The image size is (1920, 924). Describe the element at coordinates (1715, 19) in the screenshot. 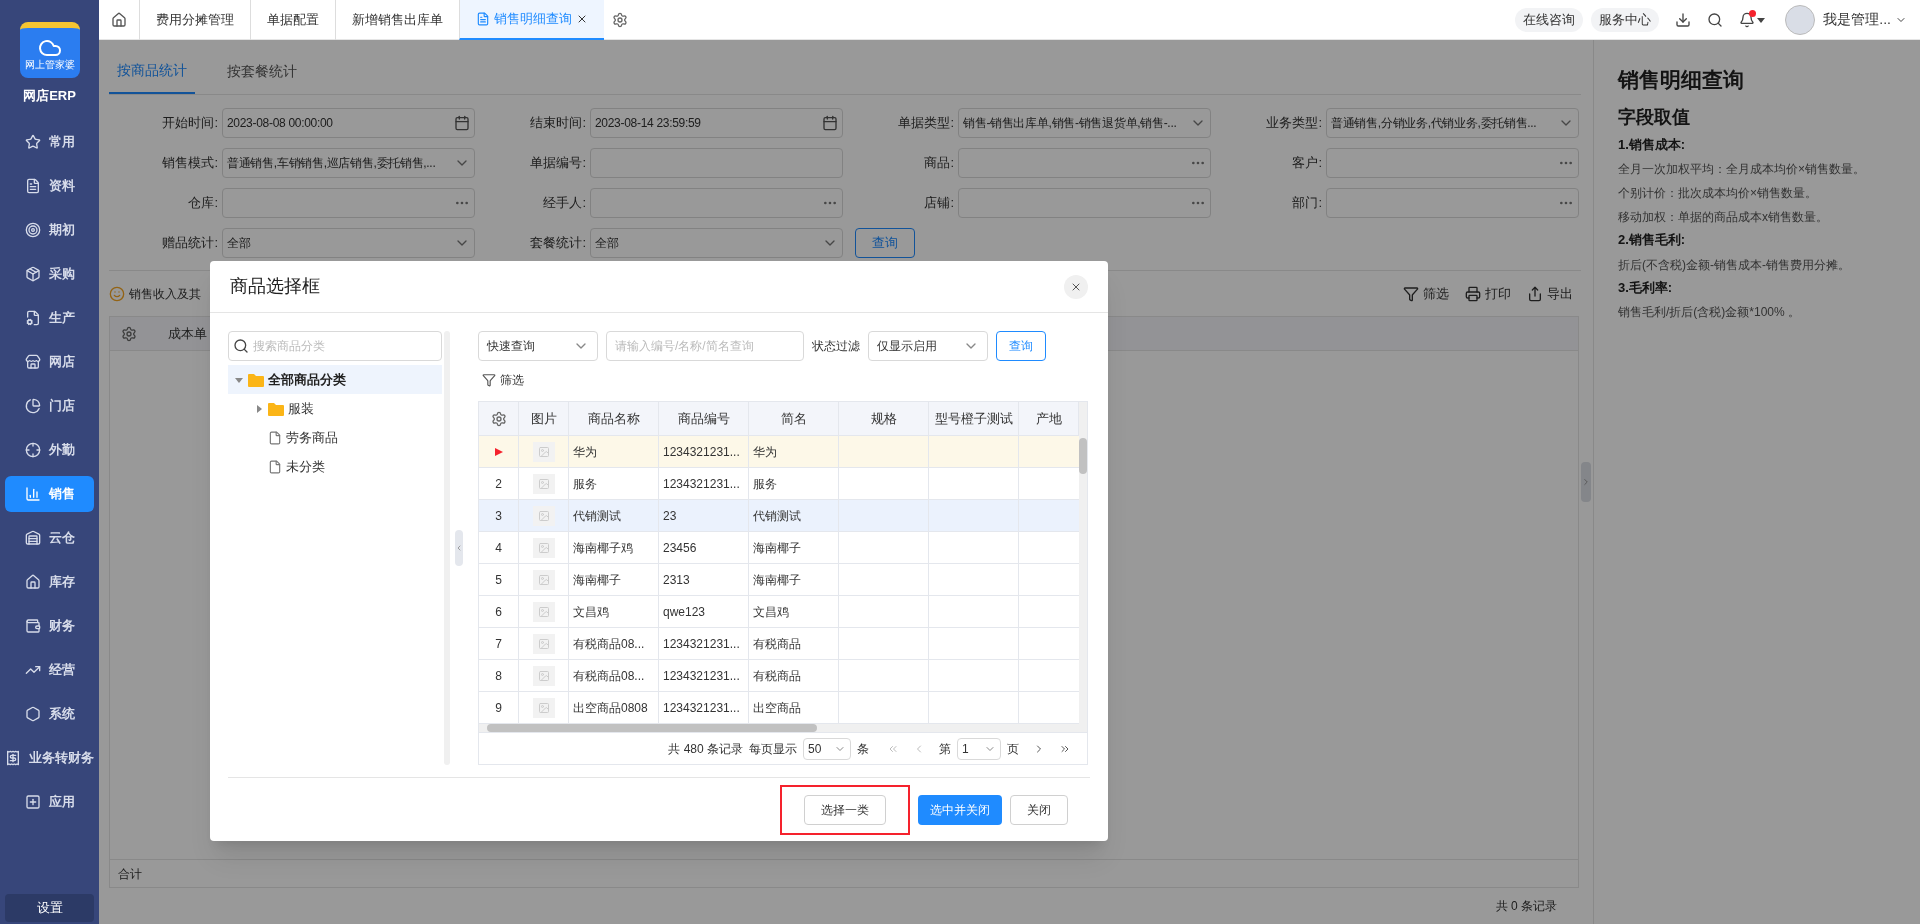

I see `search-icon` at that location.